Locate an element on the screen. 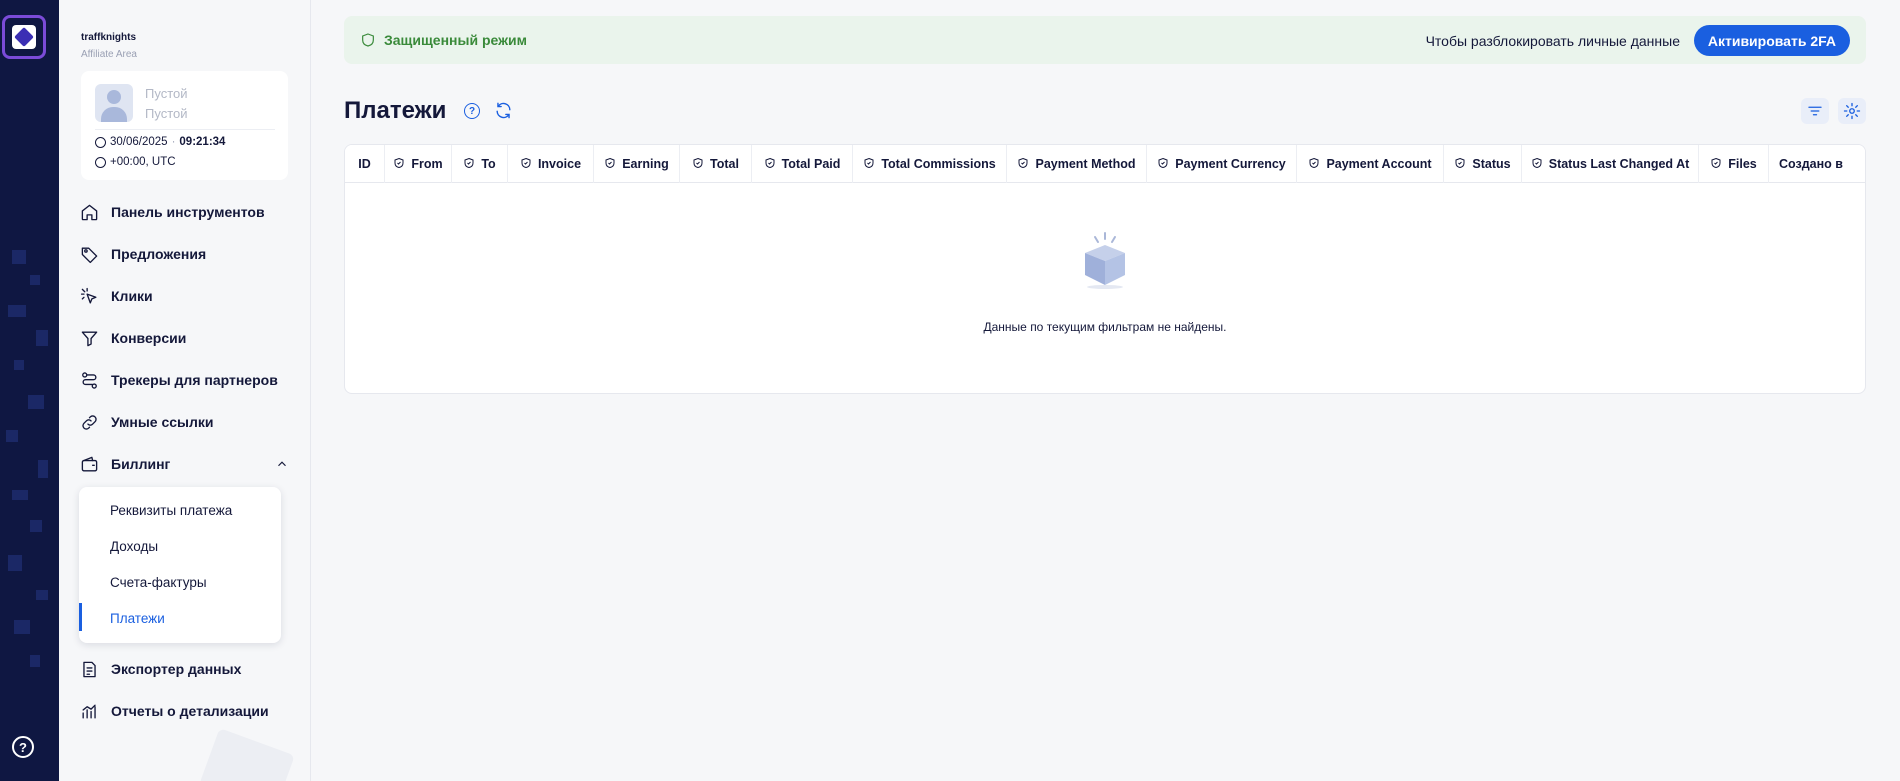 The image size is (1900, 781). submenu-item-payments: Платежи is located at coordinates (137, 618).